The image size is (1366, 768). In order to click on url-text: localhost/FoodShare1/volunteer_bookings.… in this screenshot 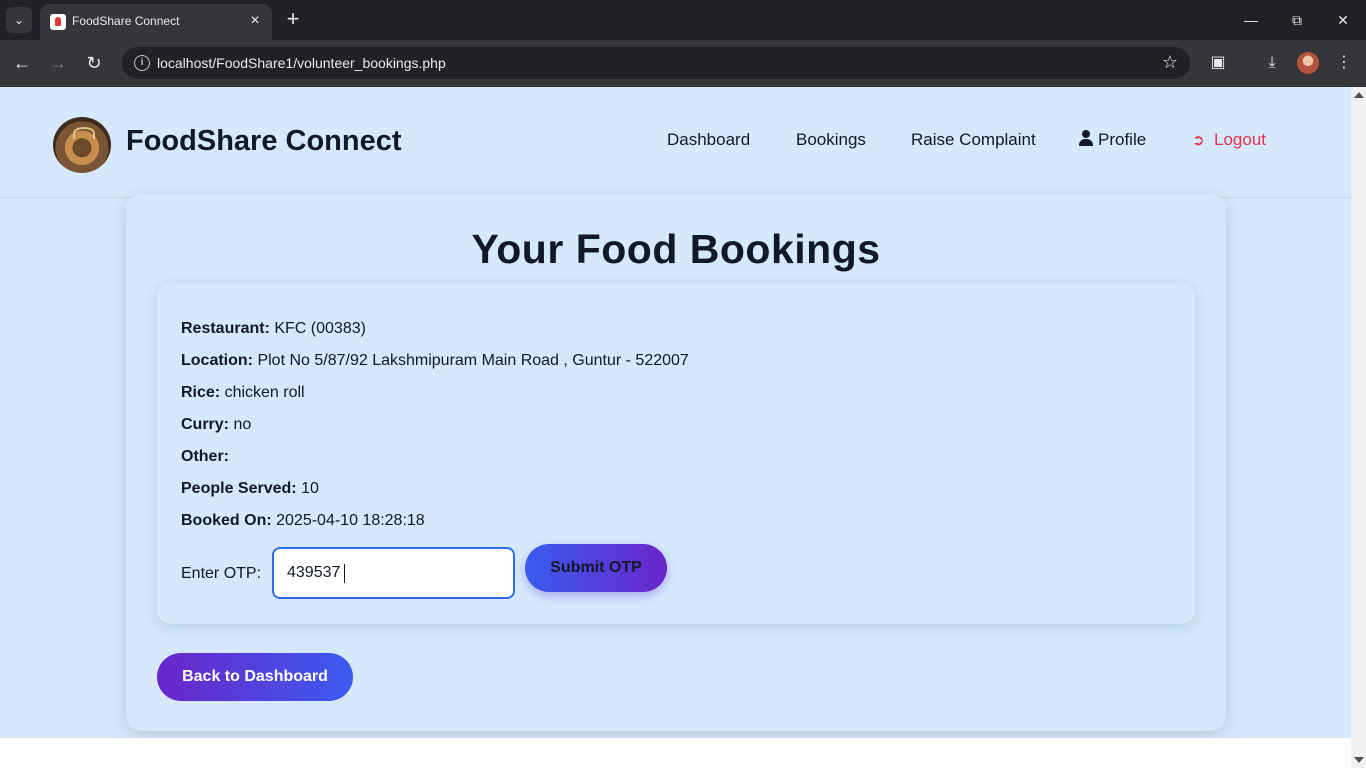, I will do `click(301, 63)`.